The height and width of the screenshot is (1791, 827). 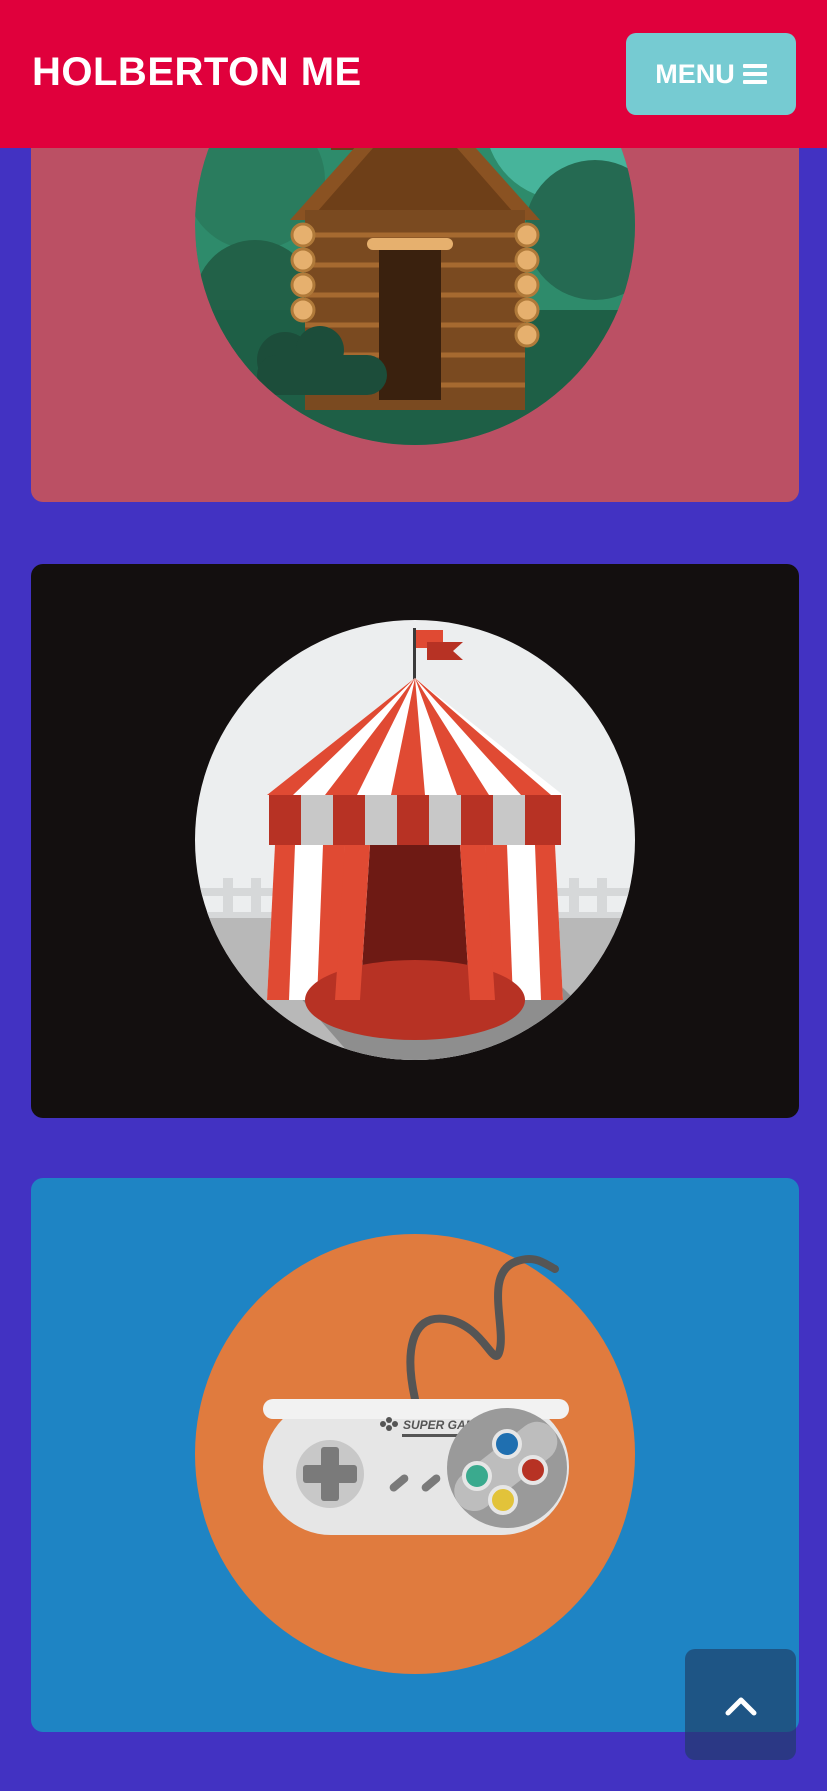 I want to click on hamburger-icon, so click(x=754, y=74).